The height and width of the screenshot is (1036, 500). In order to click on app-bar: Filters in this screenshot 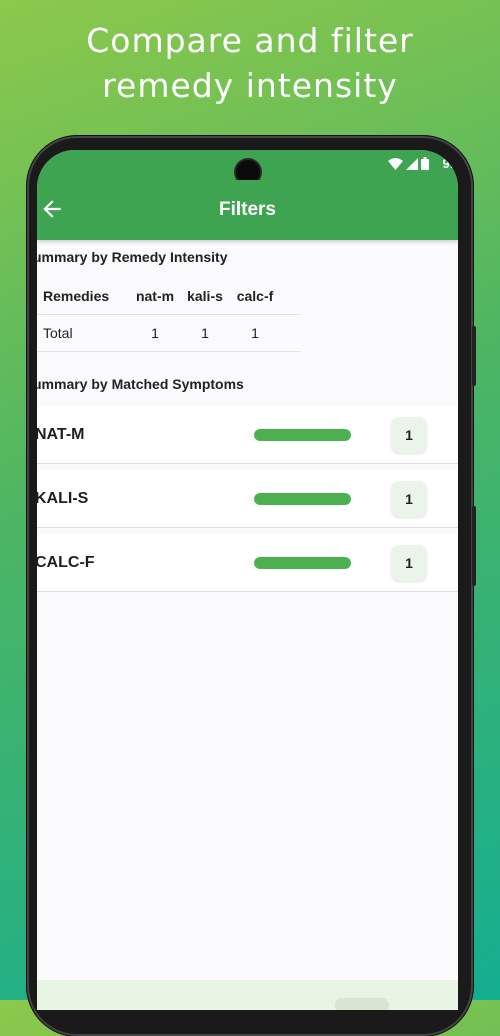, I will do `click(247, 210)`.